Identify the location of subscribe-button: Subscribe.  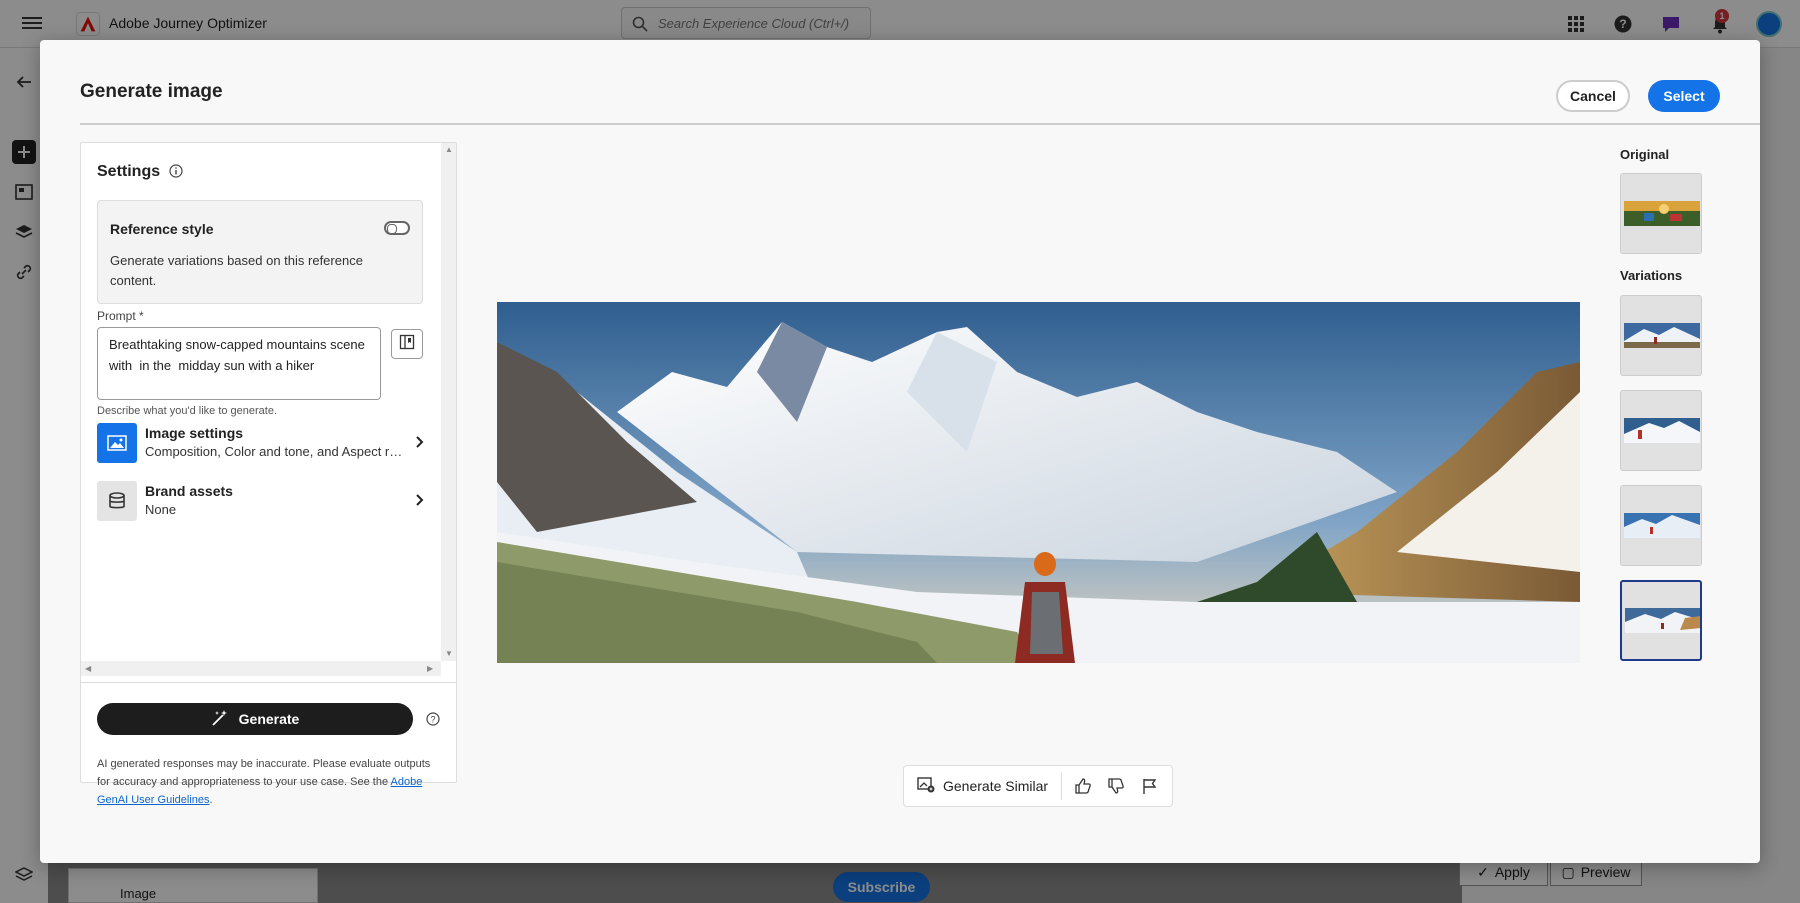
(881, 887).